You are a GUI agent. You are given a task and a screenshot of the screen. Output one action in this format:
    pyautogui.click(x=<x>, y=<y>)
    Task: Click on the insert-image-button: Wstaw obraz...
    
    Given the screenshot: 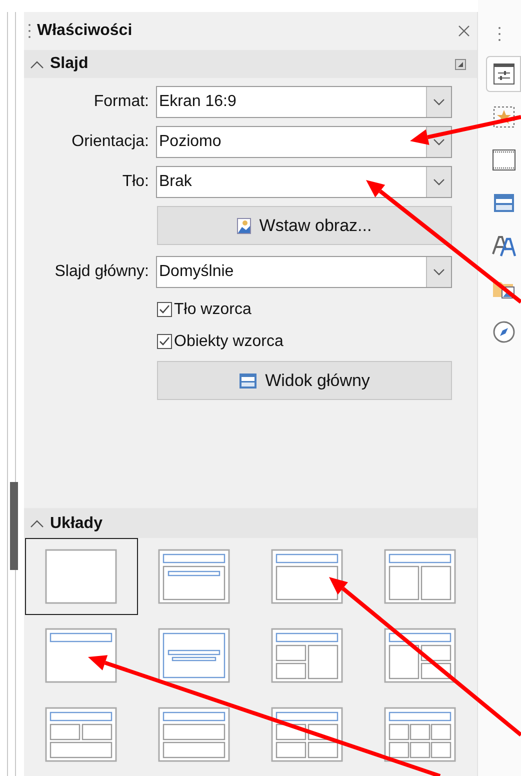 What is the action you would take?
    pyautogui.click(x=304, y=225)
    